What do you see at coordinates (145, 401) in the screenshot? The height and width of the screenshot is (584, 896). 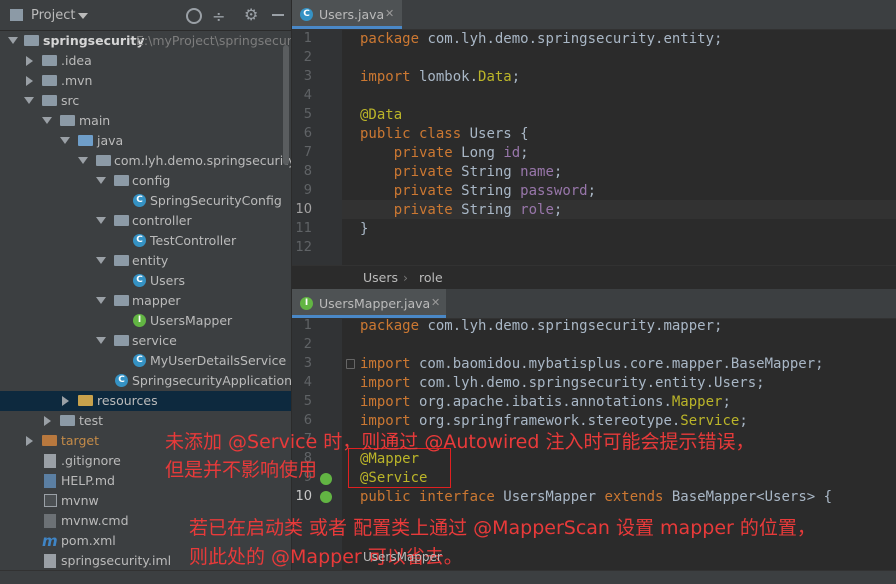 I see `tree-item-resources: resources` at bounding box center [145, 401].